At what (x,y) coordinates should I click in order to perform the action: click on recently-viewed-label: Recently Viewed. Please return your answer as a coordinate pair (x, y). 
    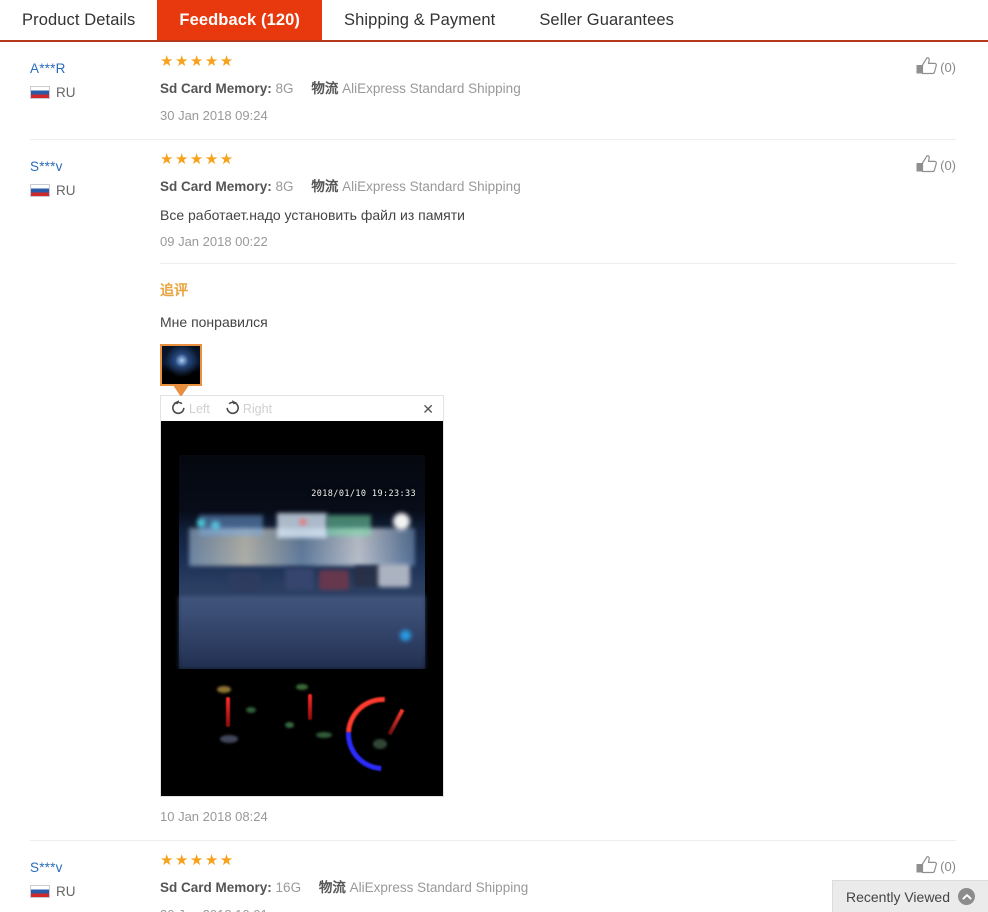
    Looking at the image, I should click on (898, 896).